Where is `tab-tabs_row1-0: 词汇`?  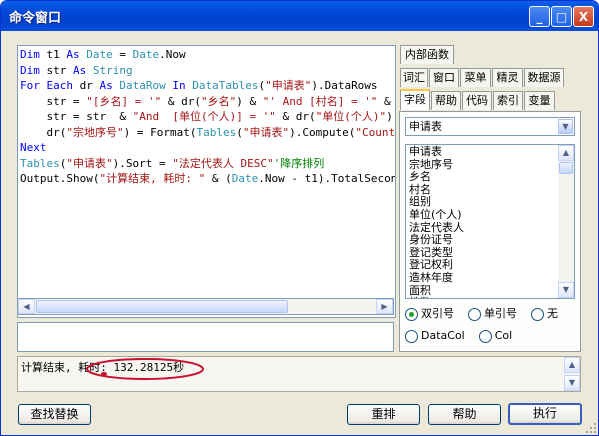
tab-tabs_row1-0: 词汇 is located at coordinates (414, 77).